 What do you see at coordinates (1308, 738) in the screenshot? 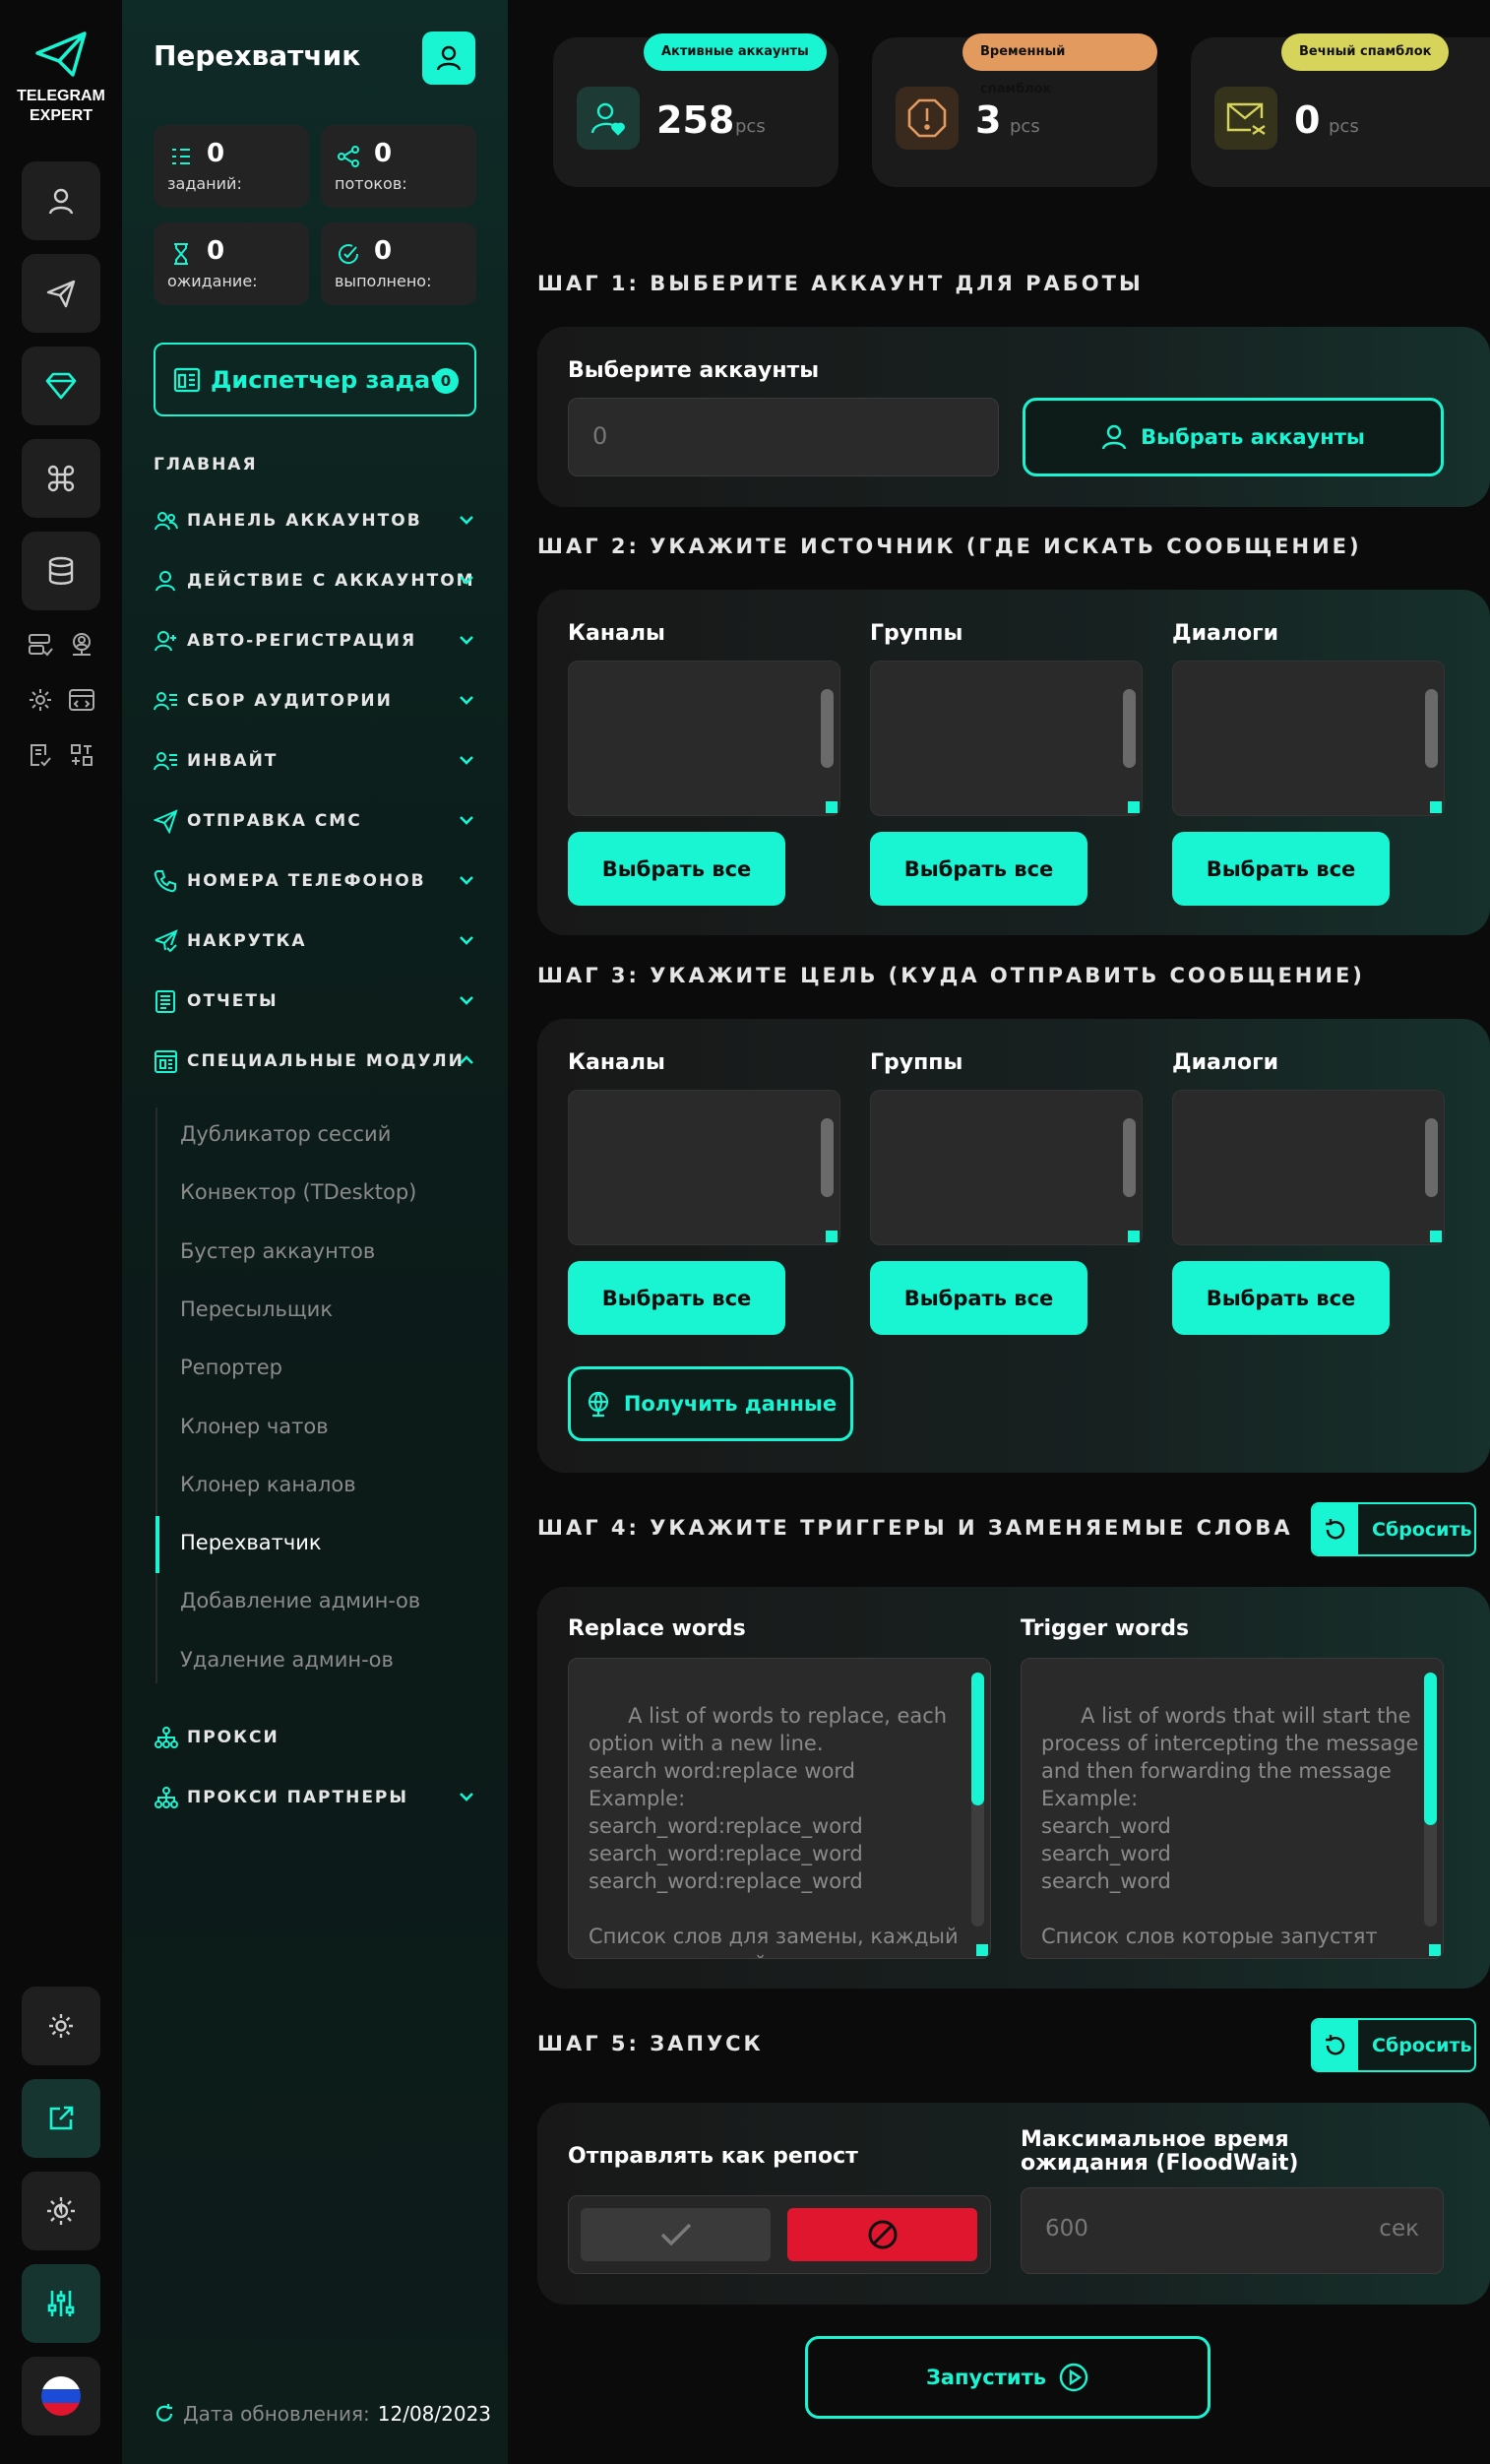
I see `step2-dialogs-list` at bounding box center [1308, 738].